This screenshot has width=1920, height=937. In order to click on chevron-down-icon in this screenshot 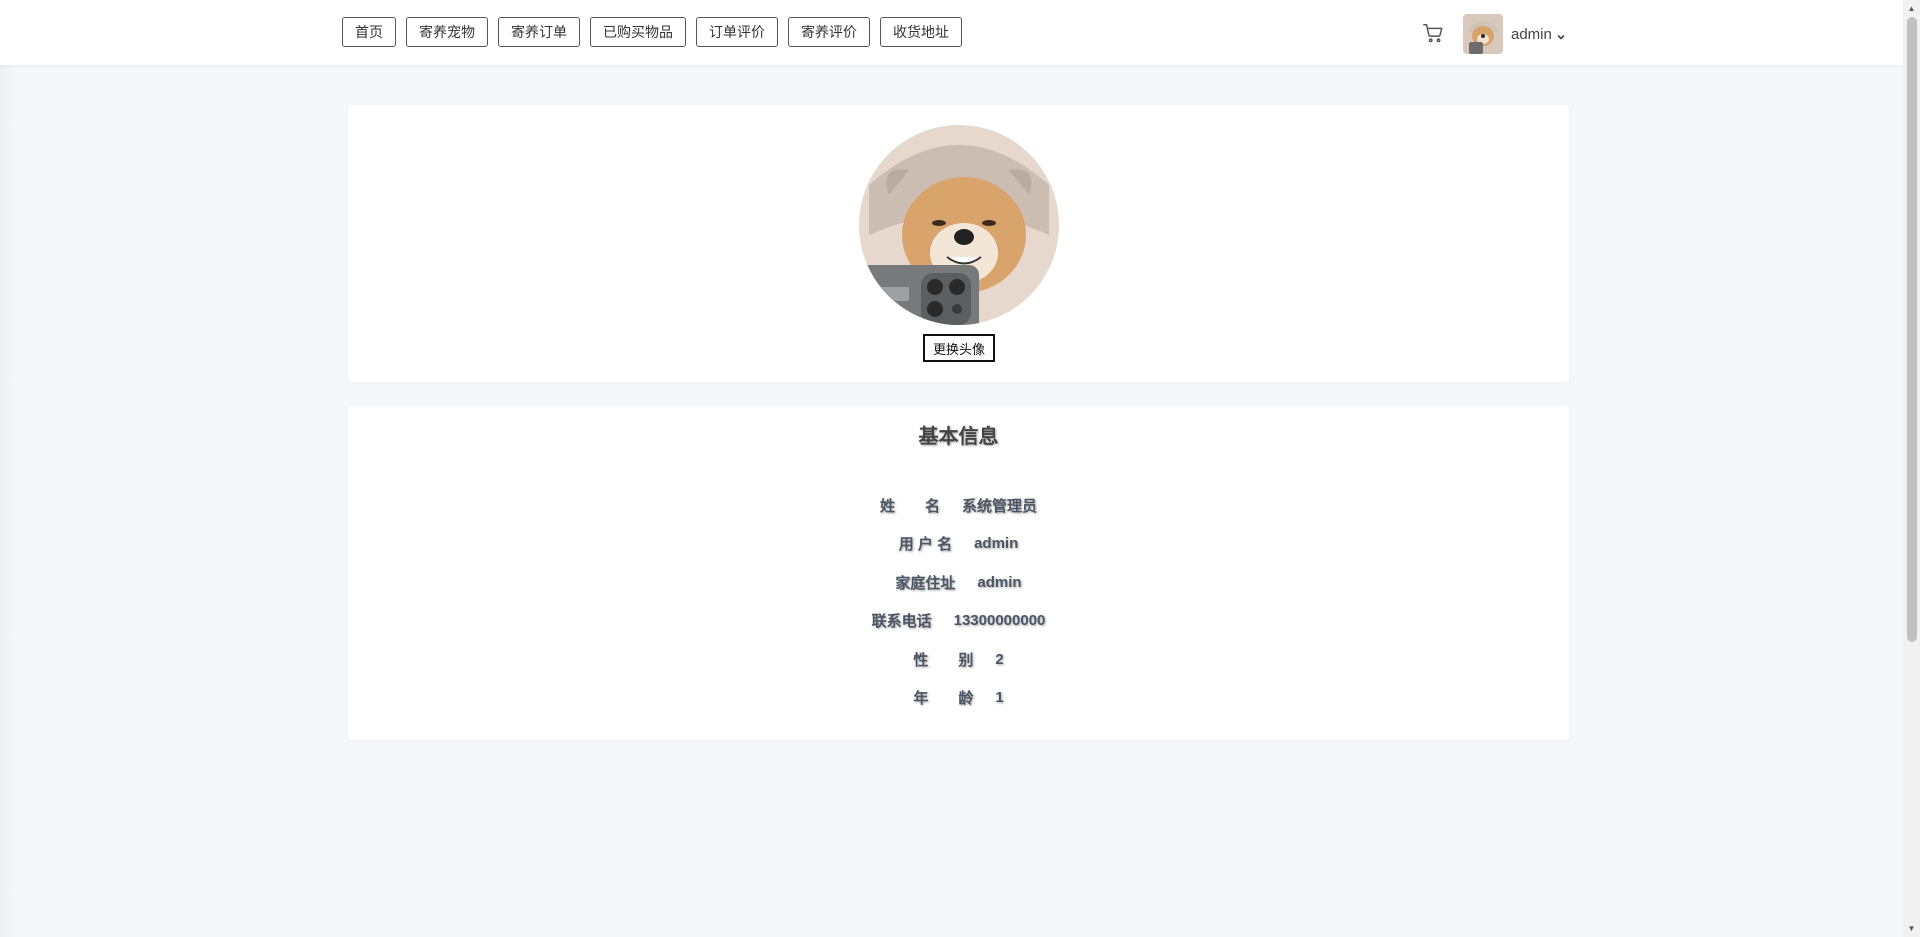, I will do `click(1561, 34)`.